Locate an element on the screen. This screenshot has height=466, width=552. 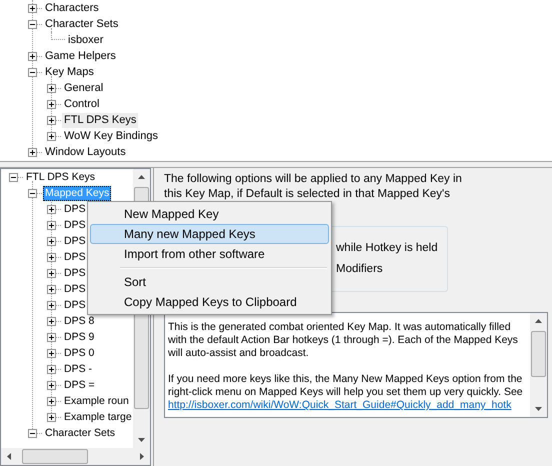
description-paragraph: This is the generated combat oriented Key Map. It was automatically filled with the default Action Bar hotkeys (1 through =). Each of the Mapped Keys will auto-assist and broadcast. is located at coordinates (343, 340).